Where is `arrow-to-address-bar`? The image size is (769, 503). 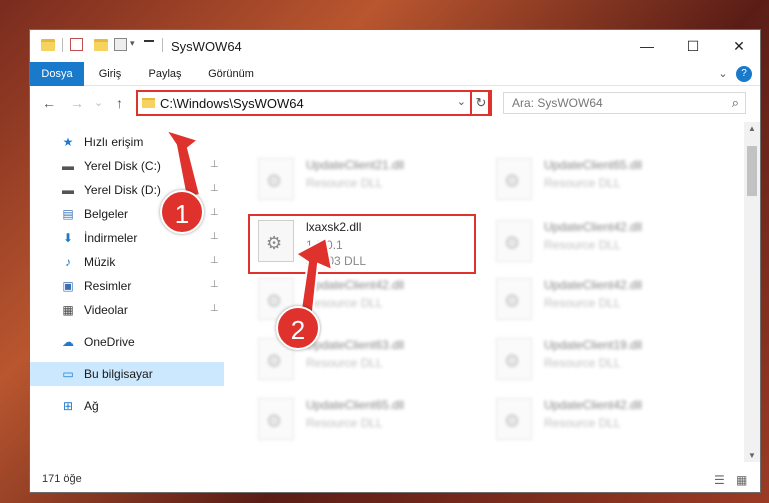 arrow-to-address-bar is located at coordinates (182, 163).